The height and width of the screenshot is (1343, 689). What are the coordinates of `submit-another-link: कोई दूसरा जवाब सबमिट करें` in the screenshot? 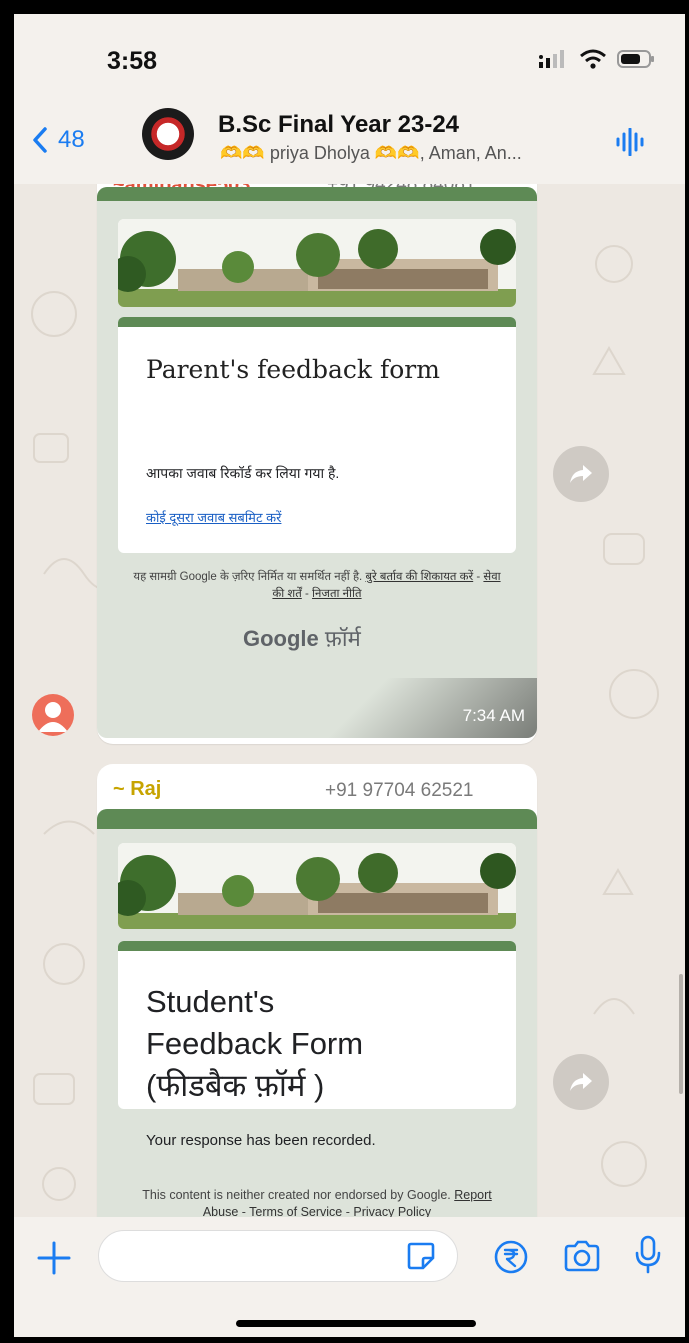 It's located at (213, 517).